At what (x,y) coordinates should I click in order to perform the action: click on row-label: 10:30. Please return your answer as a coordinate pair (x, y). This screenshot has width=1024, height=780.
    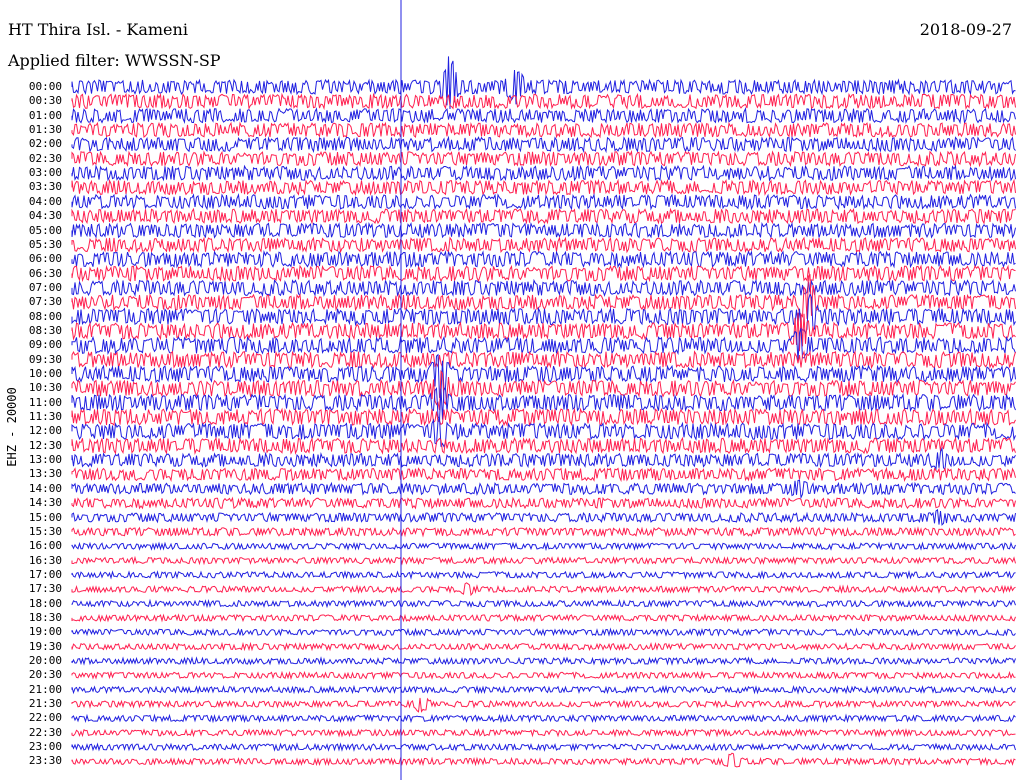
    Looking at the image, I should click on (45, 388).